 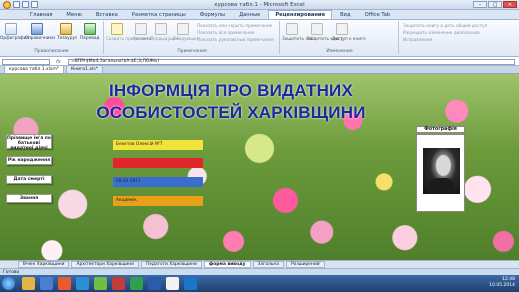 I want to click on next-comment-icon, so click(x=183, y=29).